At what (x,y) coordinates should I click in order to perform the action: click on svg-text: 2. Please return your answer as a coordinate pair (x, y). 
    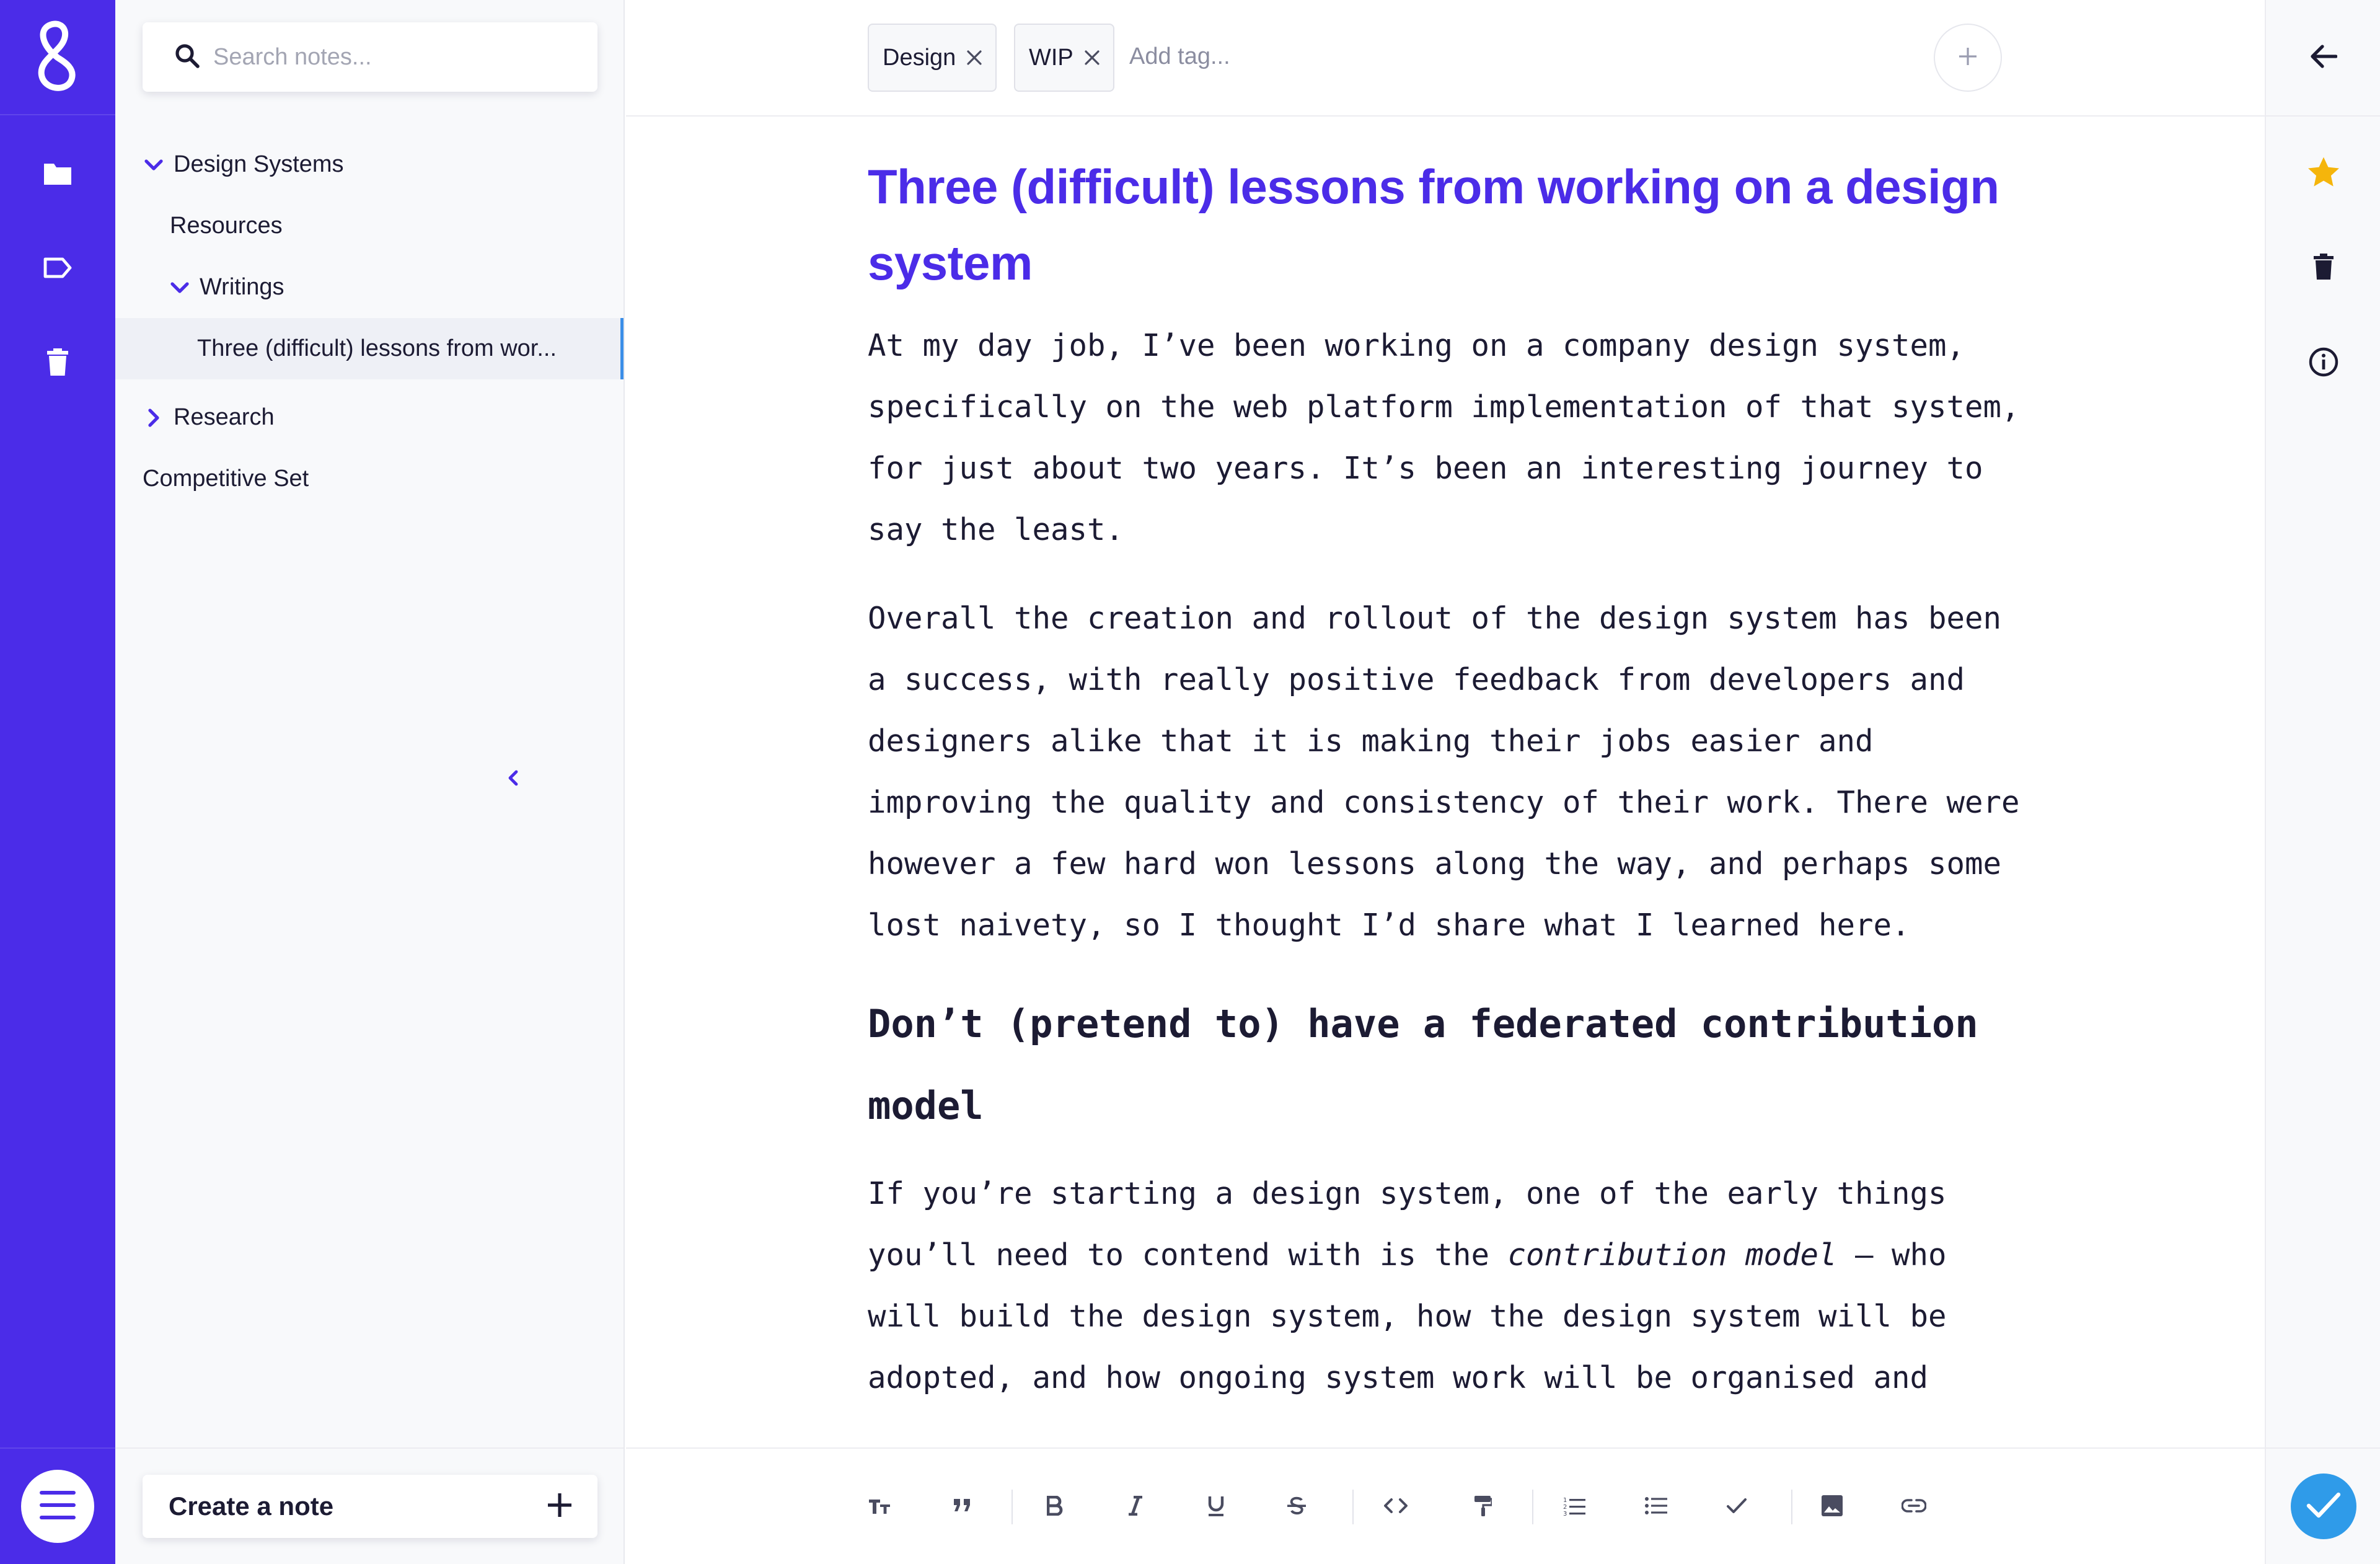
    Looking at the image, I should click on (1565, 1507).